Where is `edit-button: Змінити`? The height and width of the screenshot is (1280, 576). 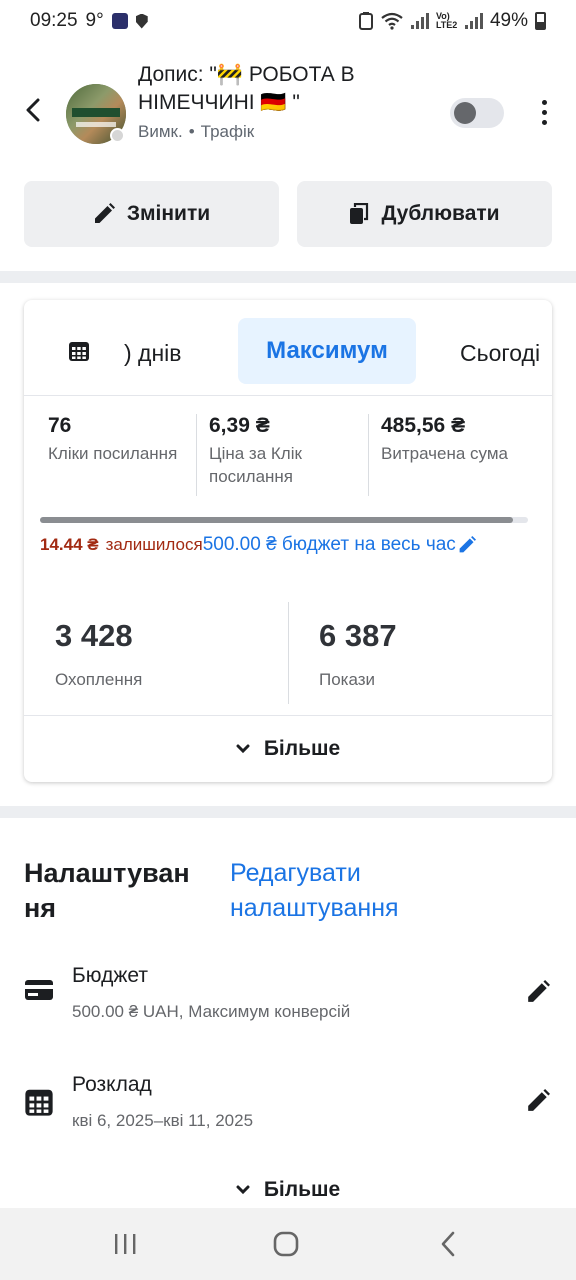
edit-button: Змінити is located at coordinates (151, 214).